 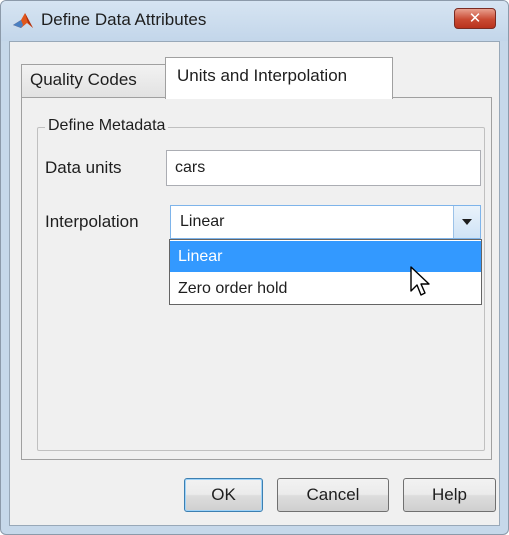 I want to click on tab-units-and-interpolation: Units and Interpolation, so click(x=279, y=78).